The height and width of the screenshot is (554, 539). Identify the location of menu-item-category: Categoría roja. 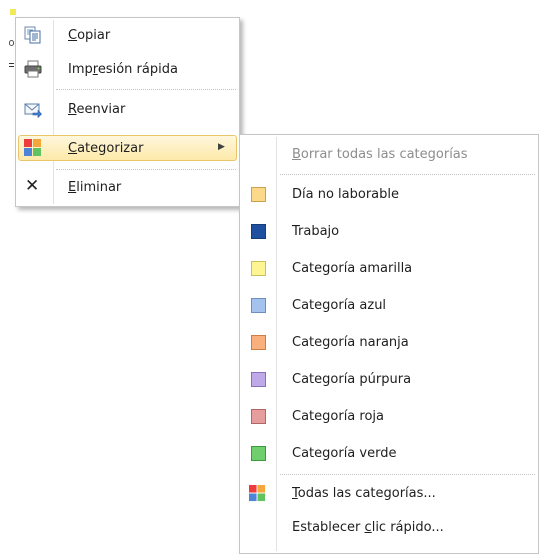
(389, 417).